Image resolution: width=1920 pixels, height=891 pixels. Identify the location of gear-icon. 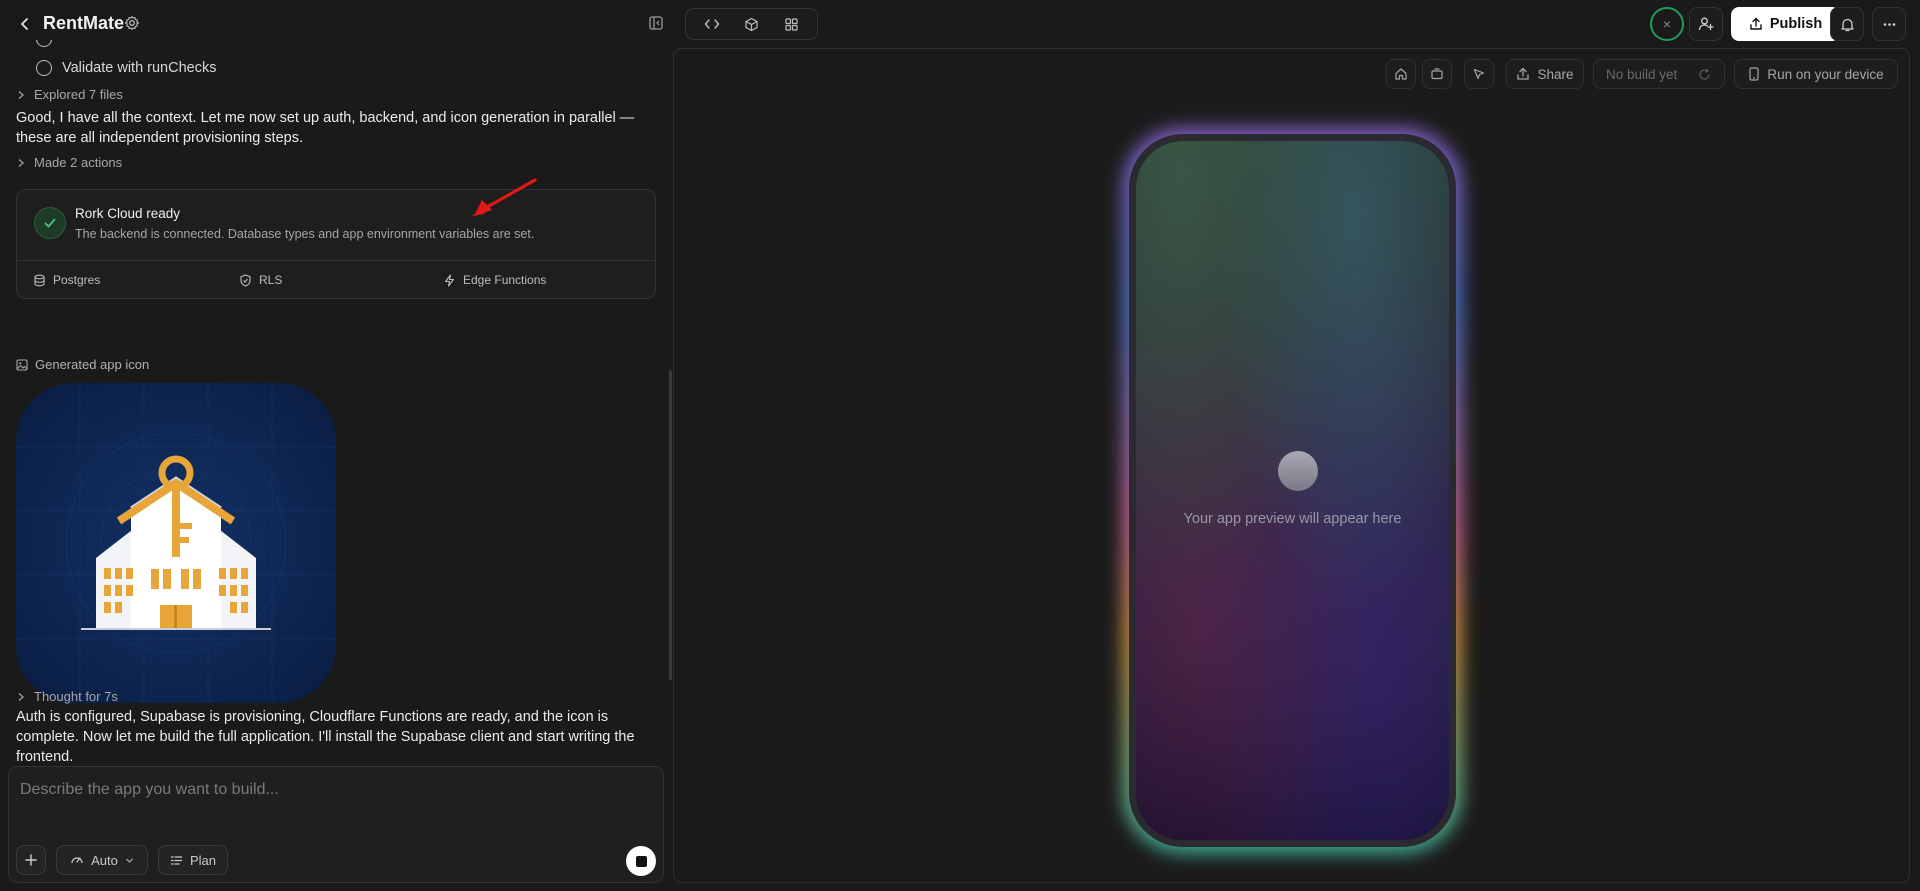
(132, 23).